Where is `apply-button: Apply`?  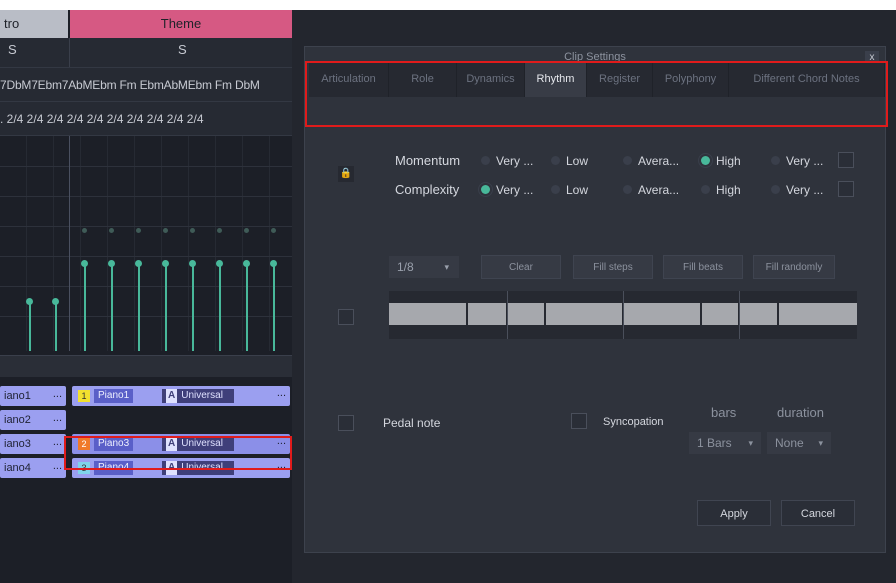
apply-button: Apply is located at coordinates (734, 513).